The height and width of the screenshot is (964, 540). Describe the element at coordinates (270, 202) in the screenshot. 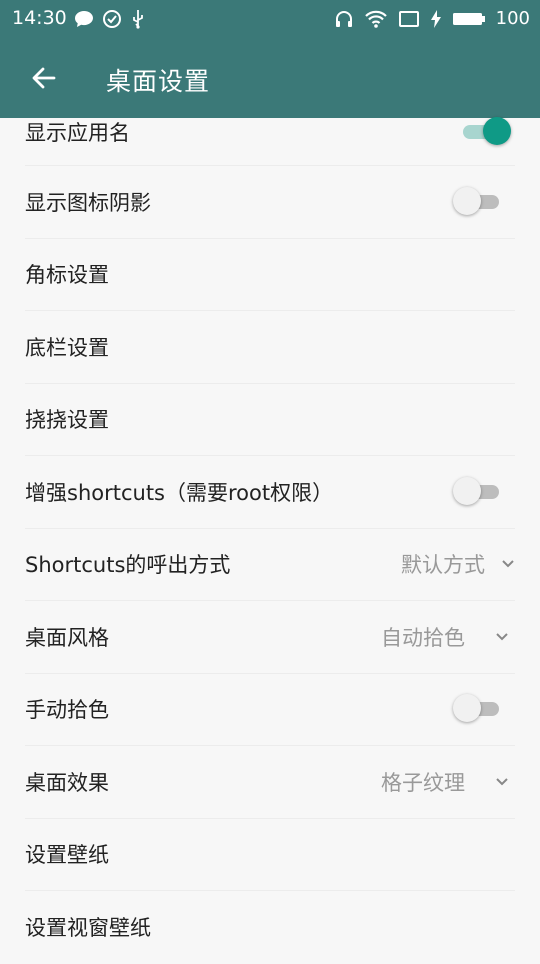

I see `setting-show-icon-shadow: 显示图标阴影` at that location.